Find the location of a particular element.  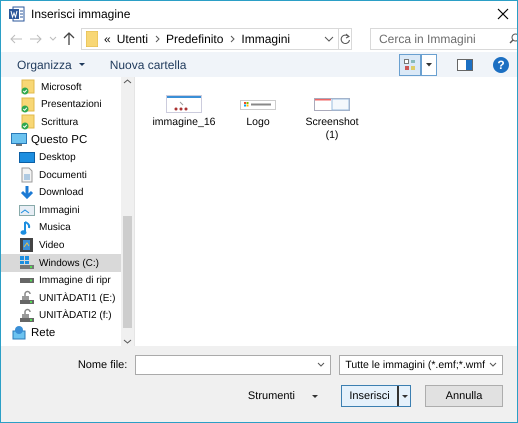

sidebar-item: Musica is located at coordinates (61, 228).